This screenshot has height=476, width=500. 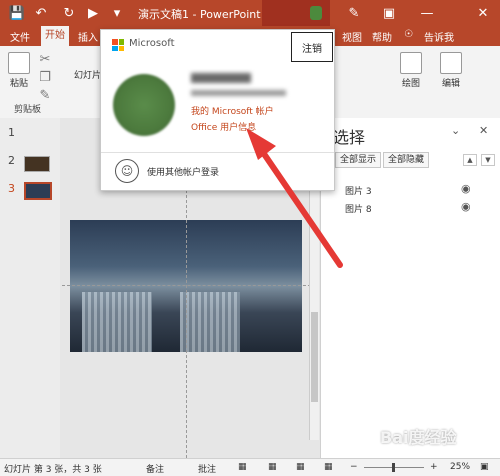 What do you see at coordinates (294, 198) in the screenshot?
I see `annotation-arrow` at bounding box center [294, 198].